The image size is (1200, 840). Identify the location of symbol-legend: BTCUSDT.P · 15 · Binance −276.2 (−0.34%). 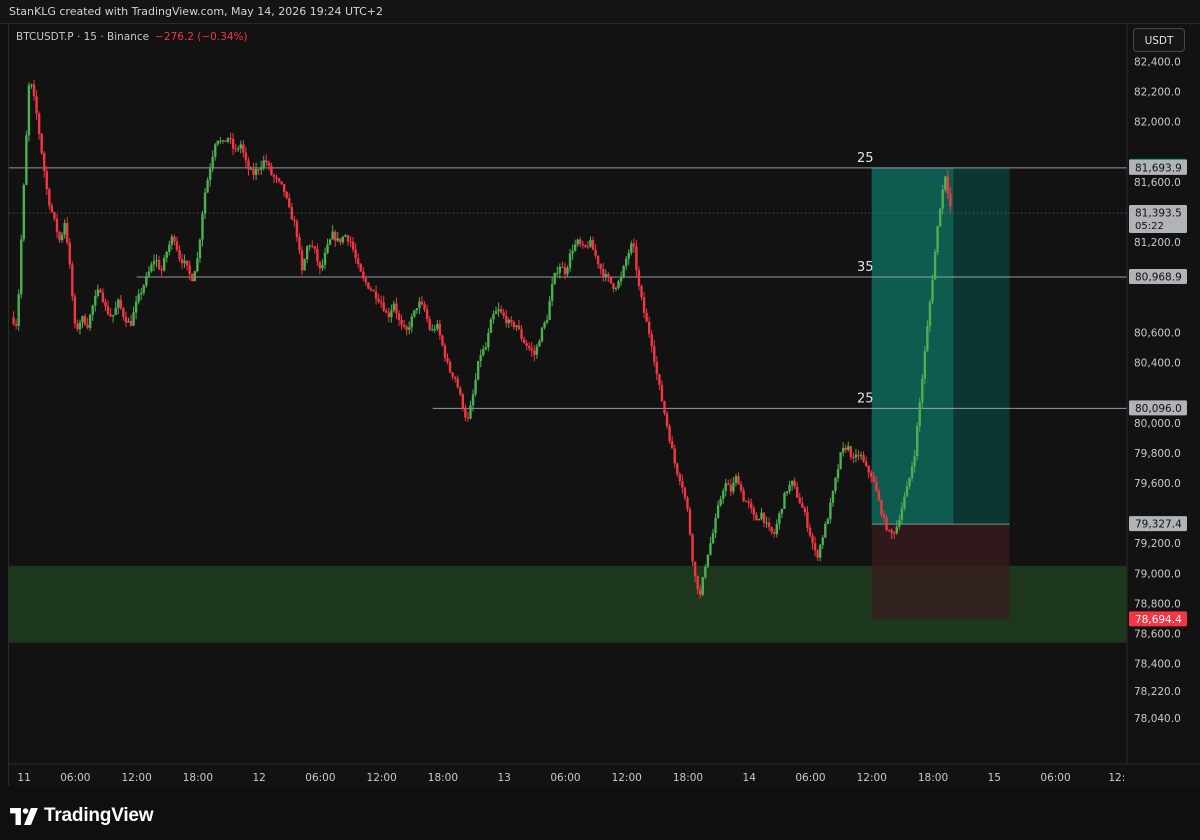
(132, 37).